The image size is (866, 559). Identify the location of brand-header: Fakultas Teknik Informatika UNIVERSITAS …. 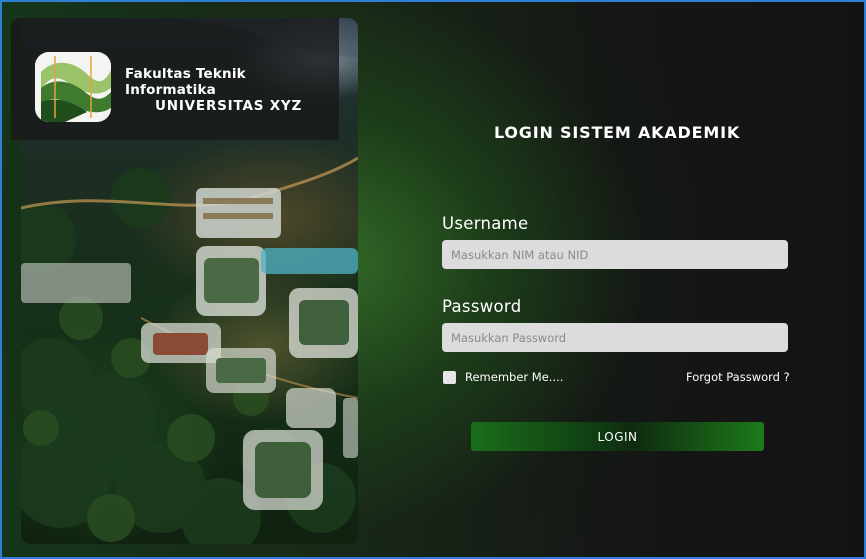
(175, 79).